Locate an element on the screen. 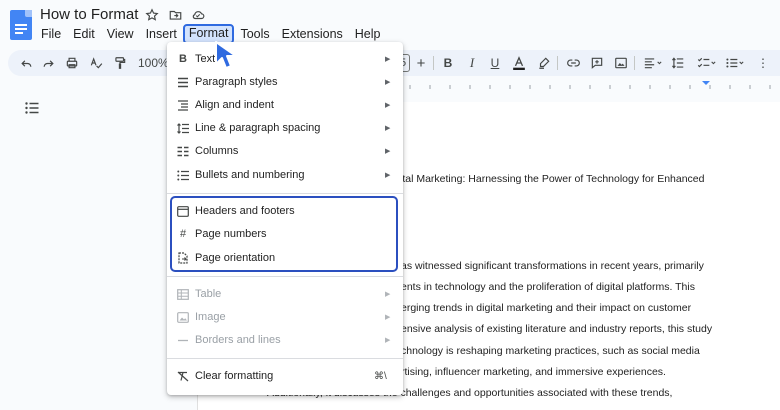 The height and width of the screenshot is (410, 780). mouse-pointer-icon is located at coordinates (226, 55).